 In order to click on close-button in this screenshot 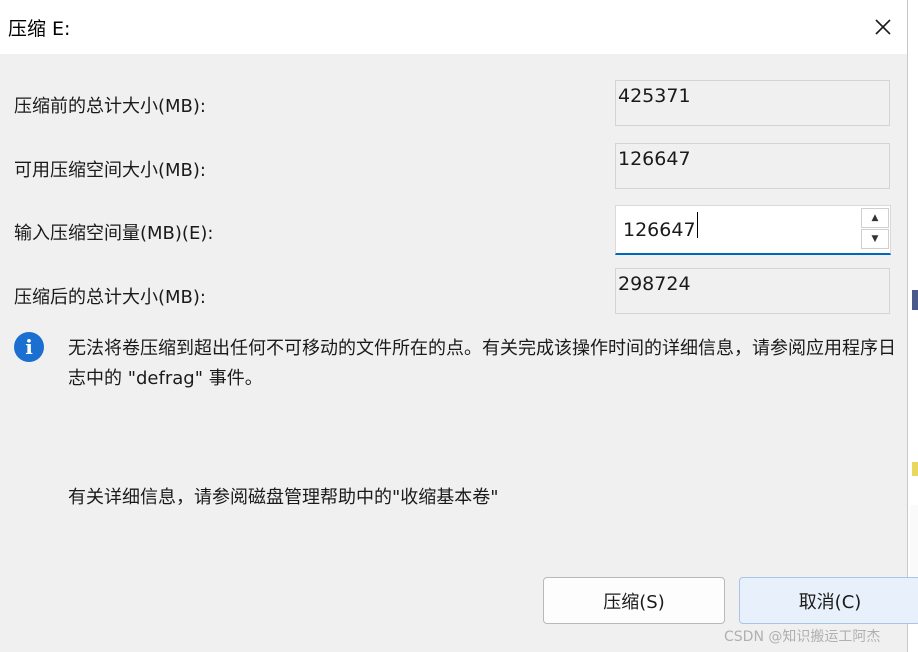, I will do `click(883, 27)`.